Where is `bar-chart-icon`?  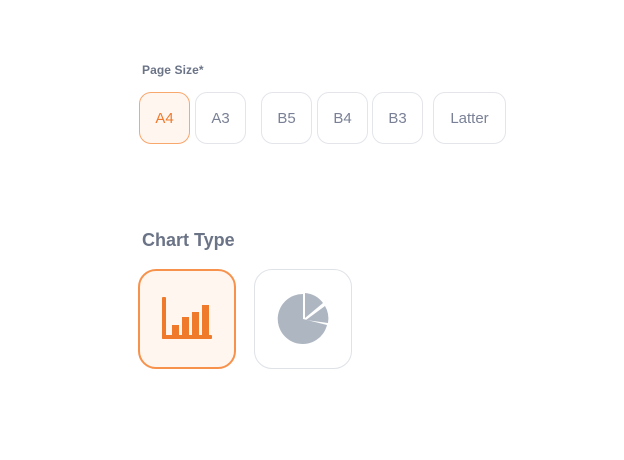
bar-chart-icon is located at coordinates (187, 318).